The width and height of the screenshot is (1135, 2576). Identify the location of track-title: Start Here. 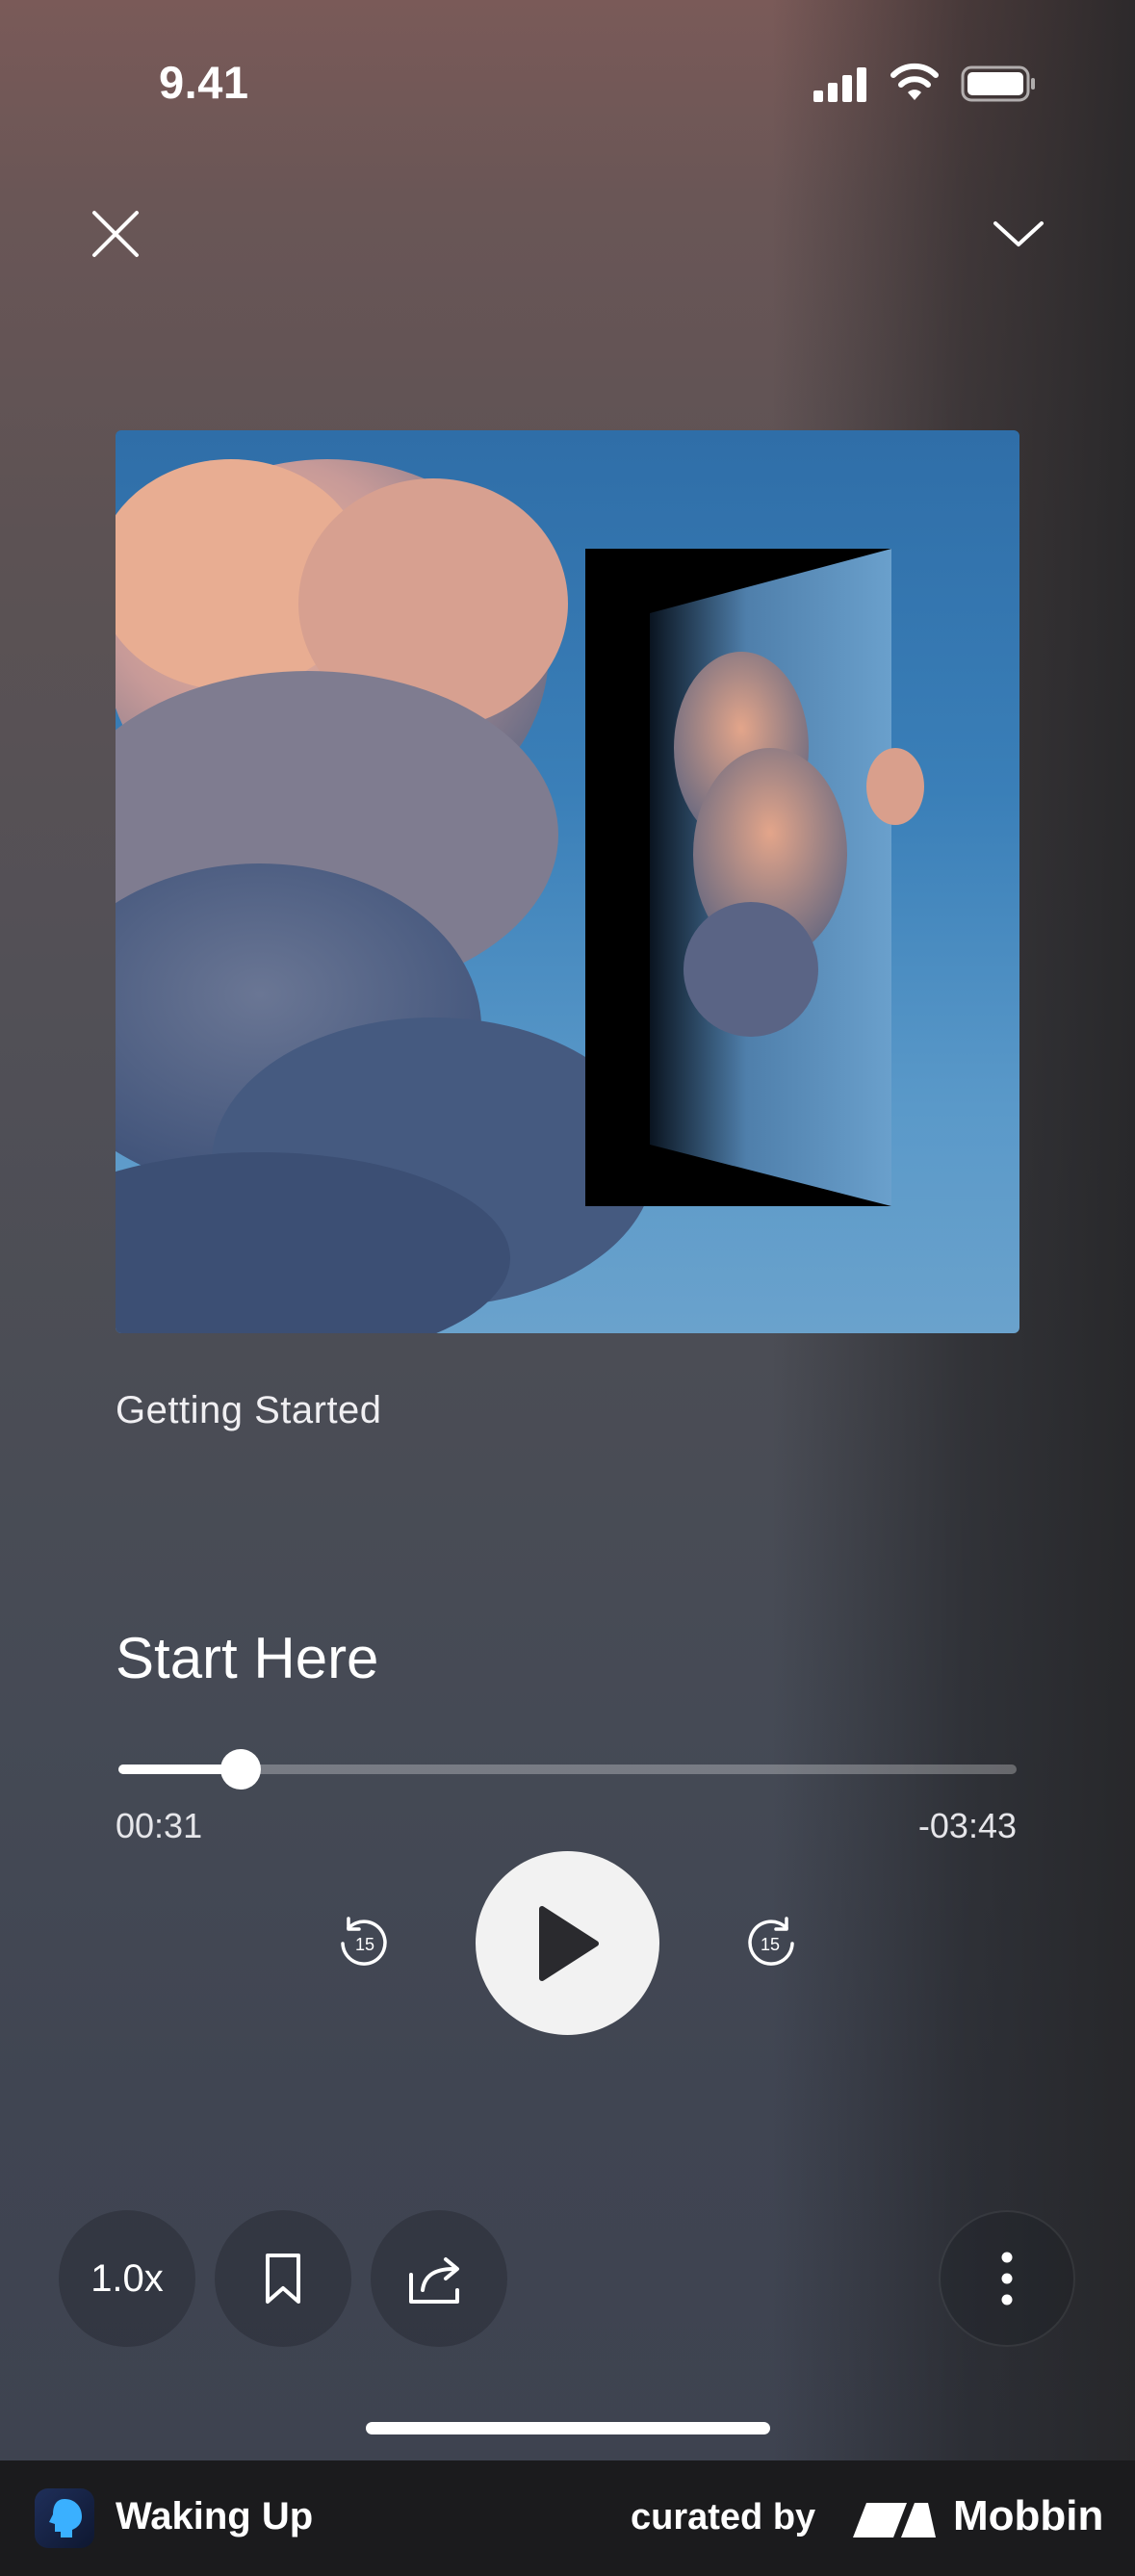
(248, 1658).